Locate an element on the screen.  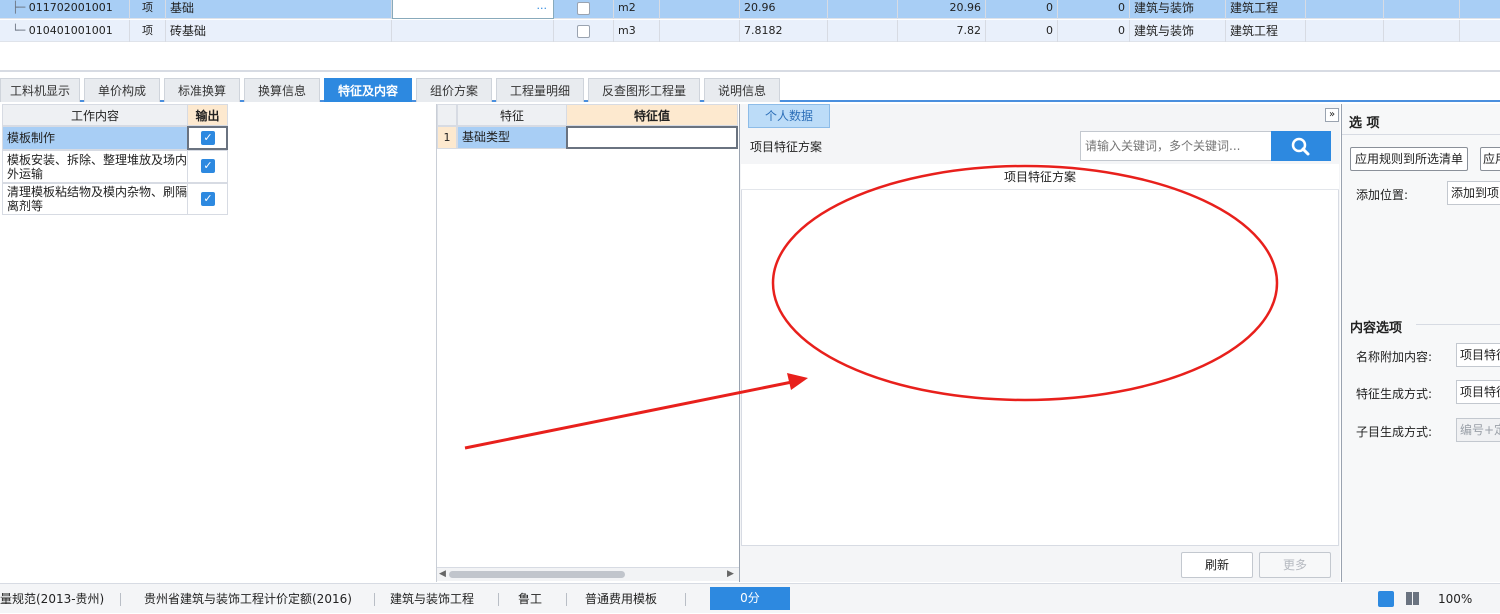
name-append-label: 名称附加内容: is located at coordinates (1394, 357).